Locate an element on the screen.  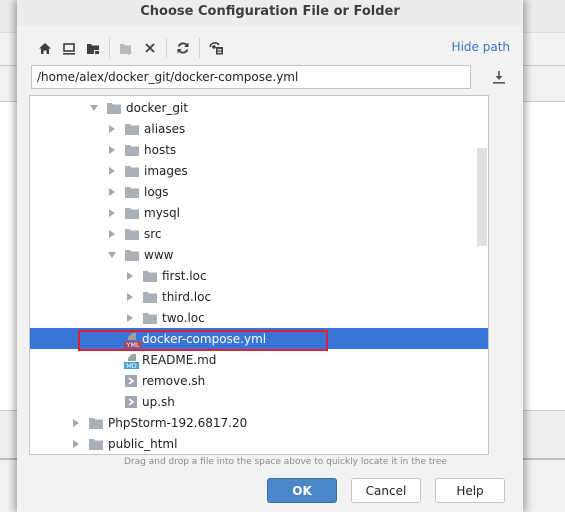
download-path-button is located at coordinates (499, 77).